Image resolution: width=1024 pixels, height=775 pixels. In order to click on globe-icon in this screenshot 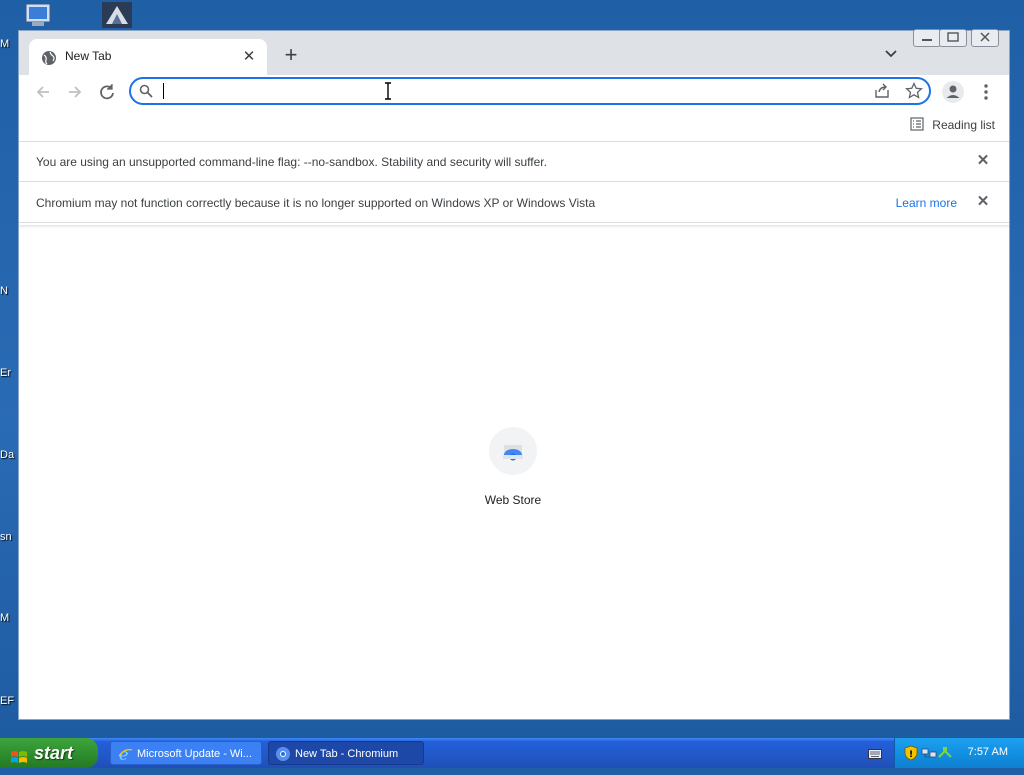, I will do `click(49, 58)`.